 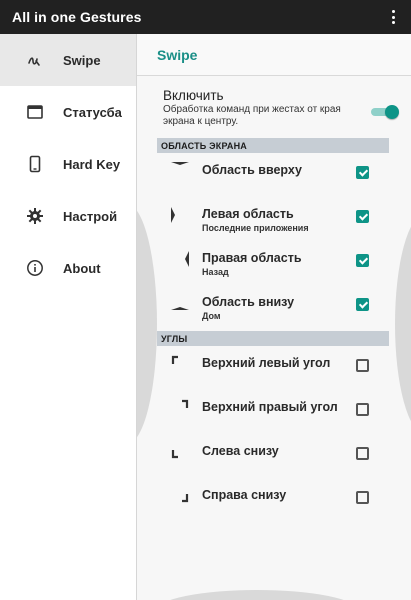 What do you see at coordinates (248, 302) in the screenshot?
I see `area-title: Область внизу` at bounding box center [248, 302].